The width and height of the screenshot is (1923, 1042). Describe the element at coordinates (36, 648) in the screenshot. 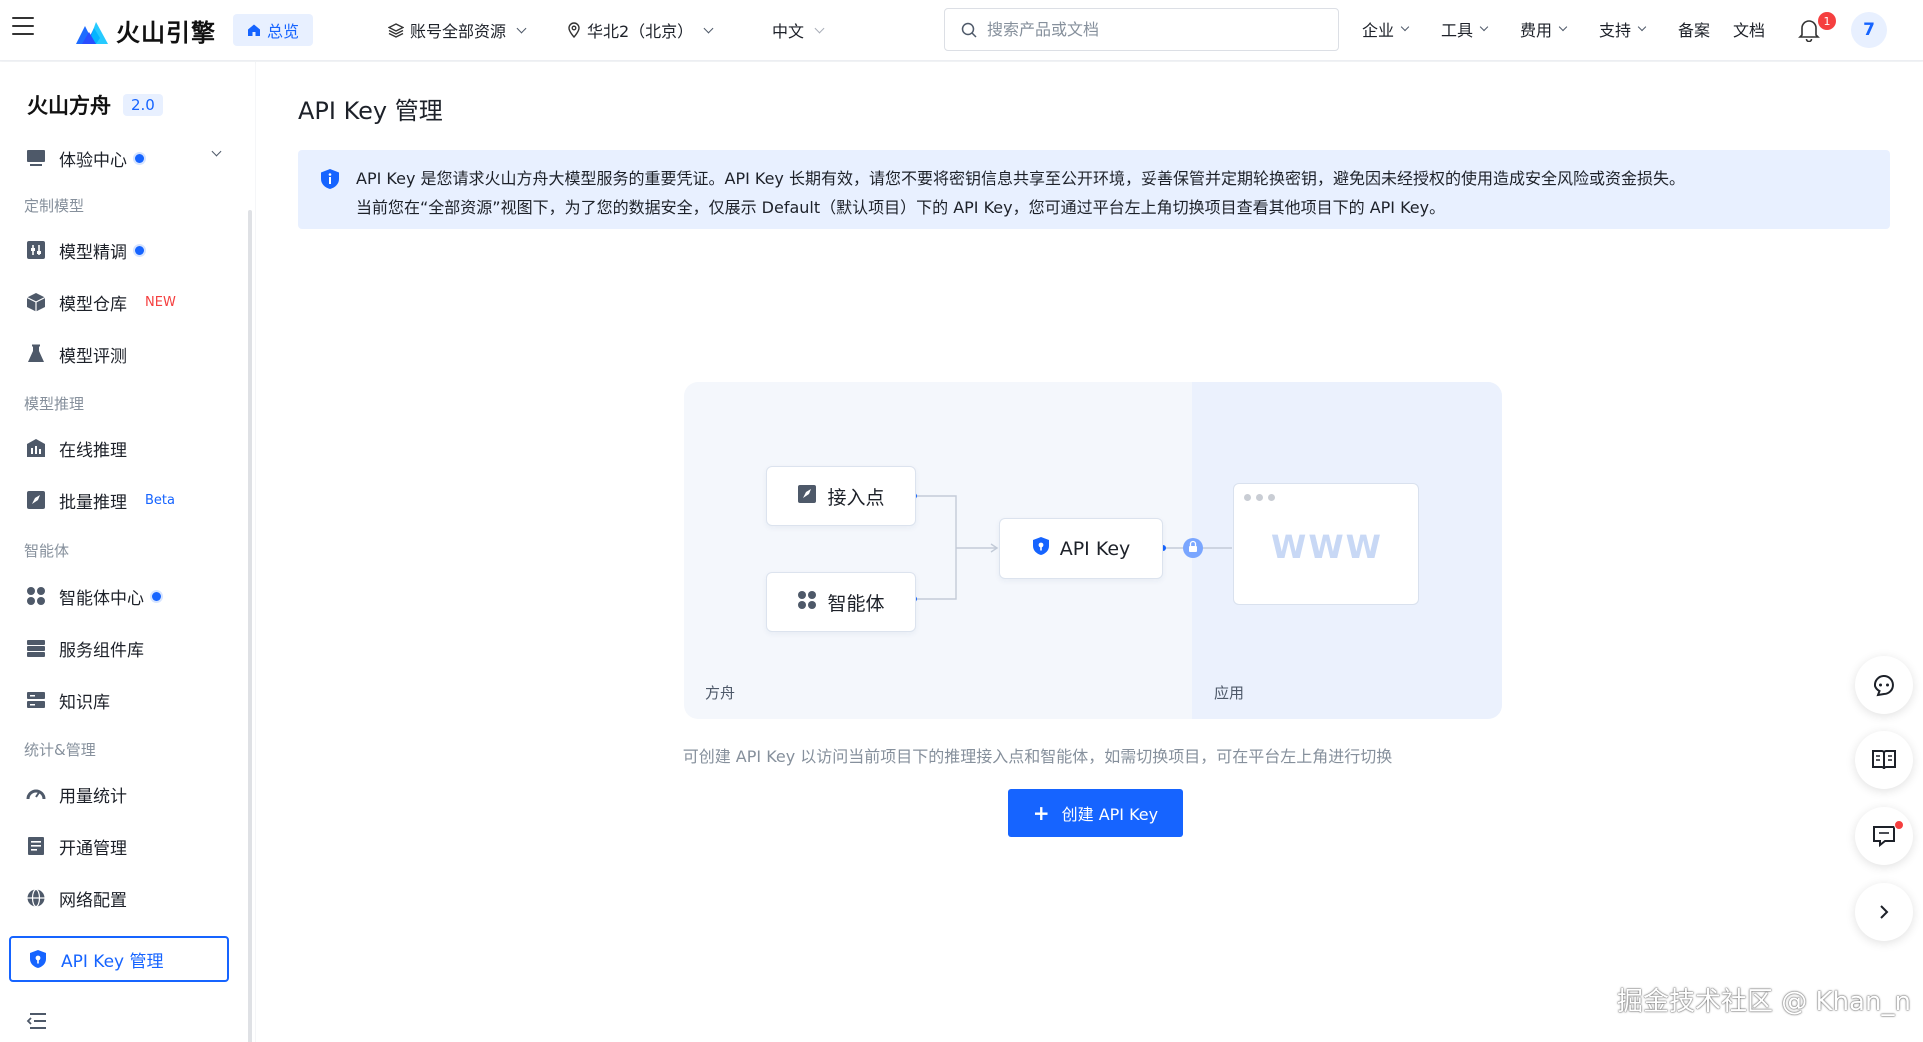

I see `database-icon` at that location.